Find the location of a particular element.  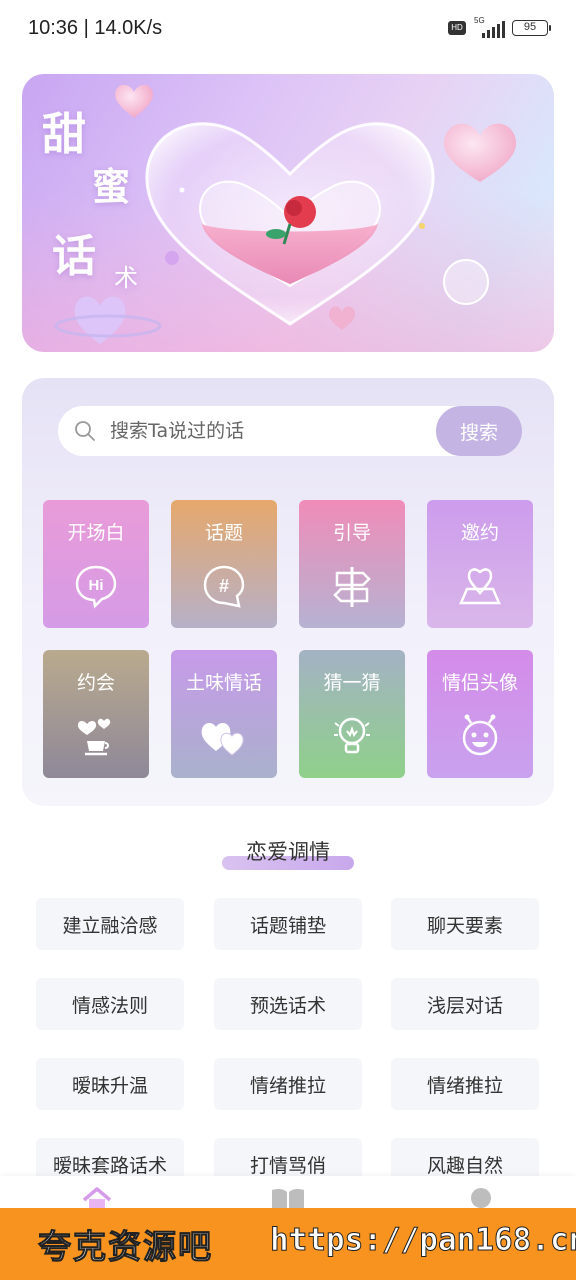

status-icons: HD 5G 95 is located at coordinates (499, 27).